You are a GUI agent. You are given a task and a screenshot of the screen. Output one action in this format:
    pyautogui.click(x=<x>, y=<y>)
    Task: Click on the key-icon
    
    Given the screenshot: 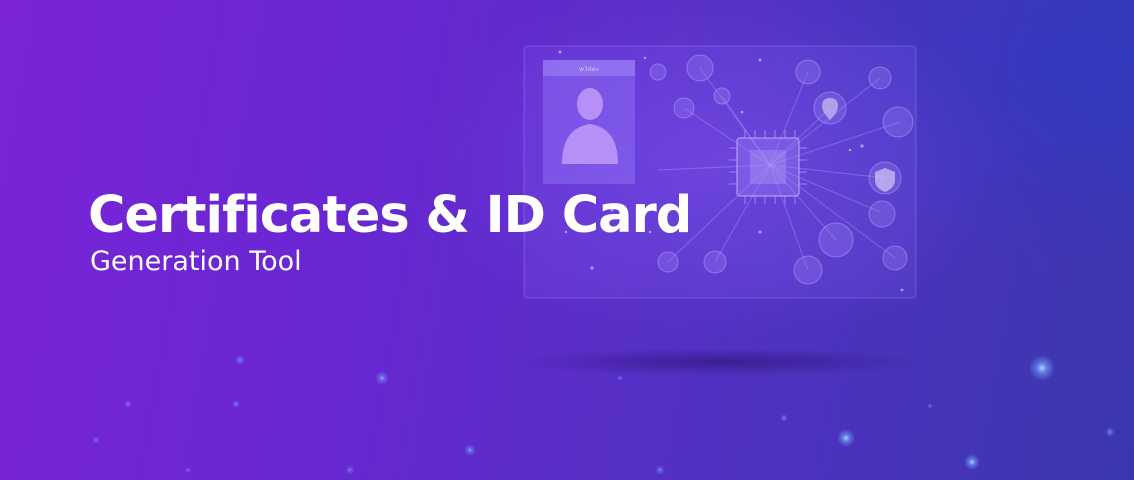 What is the action you would take?
    pyautogui.click(x=880, y=78)
    